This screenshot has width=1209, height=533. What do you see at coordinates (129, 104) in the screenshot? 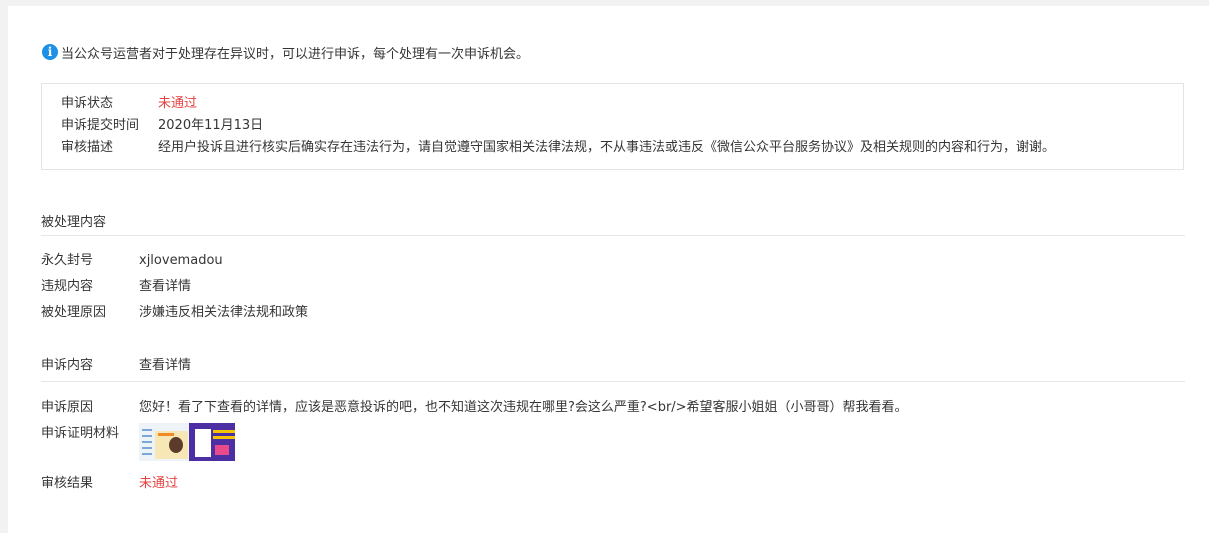
I see `status-row: 申诉状态 未通过` at bounding box center [129, 104].